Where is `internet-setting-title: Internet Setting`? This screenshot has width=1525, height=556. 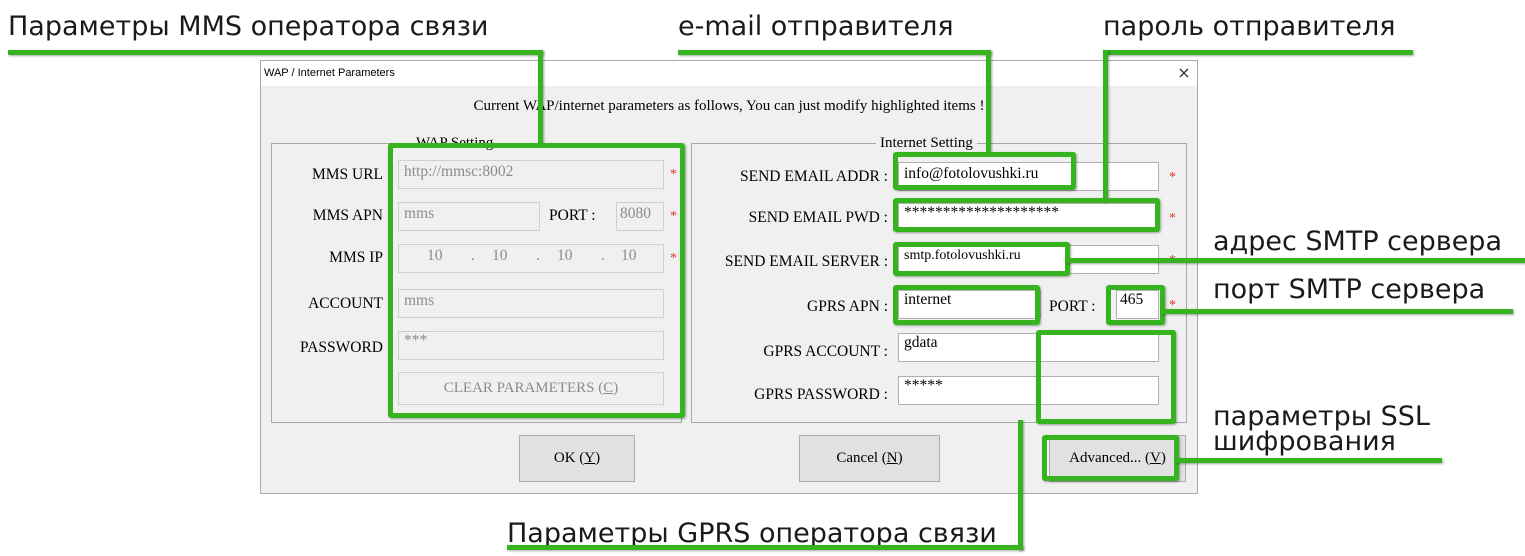
internet-setting-title: Internet Setting is located at coordinates (926, 143).